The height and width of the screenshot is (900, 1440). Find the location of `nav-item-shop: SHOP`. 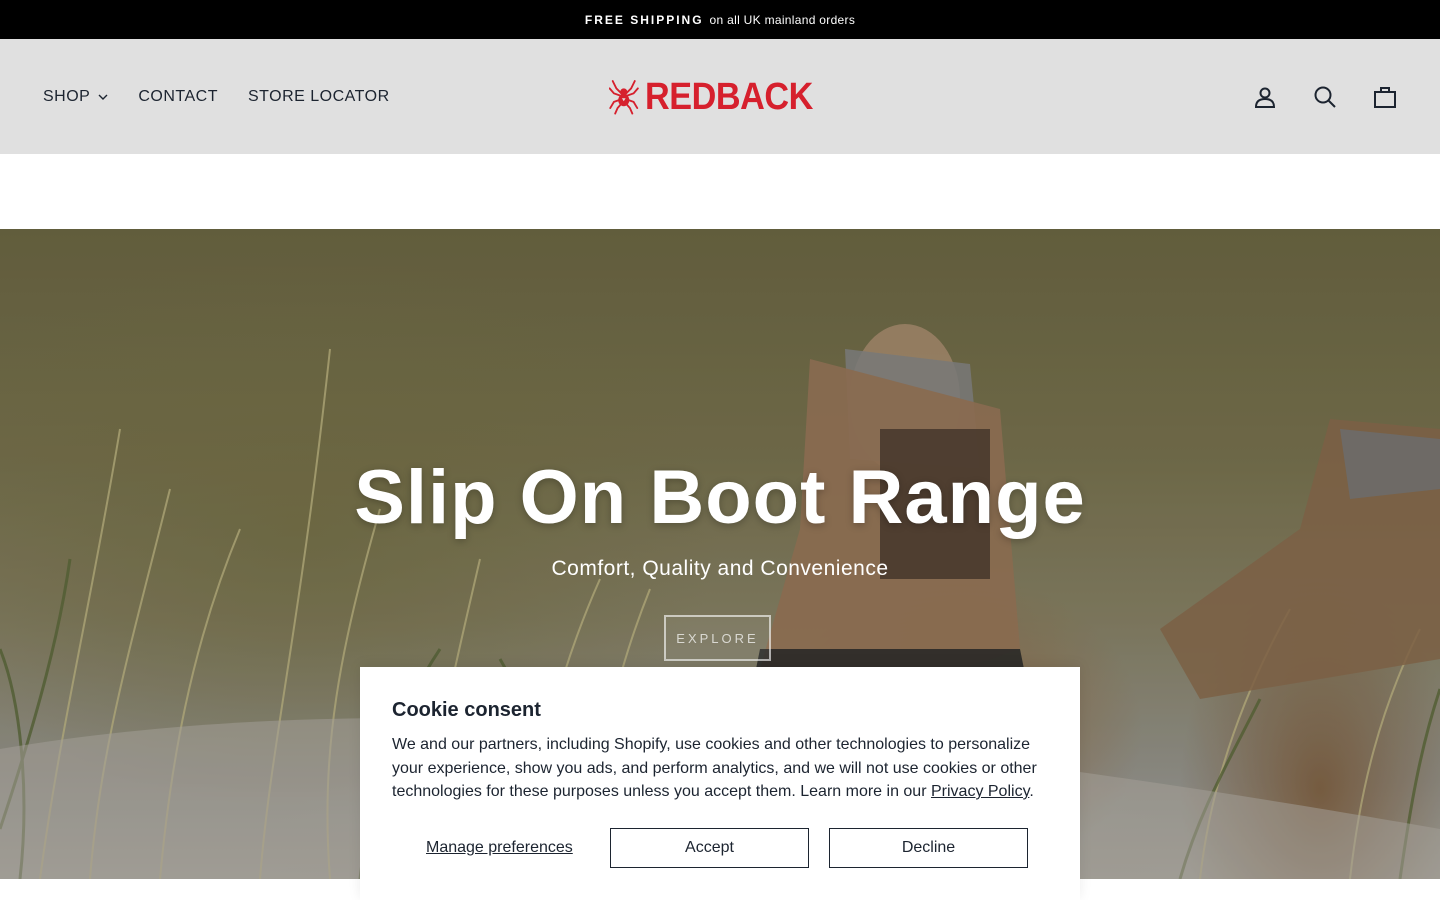

nav-item-shop: SHOP is located at coordinates (75, 97).